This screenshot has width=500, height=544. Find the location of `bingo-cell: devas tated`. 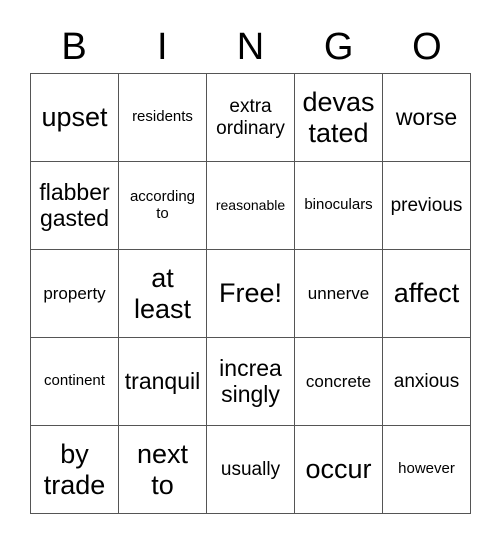

bingo-cell: devas tated is located at coordinates (338, 117).